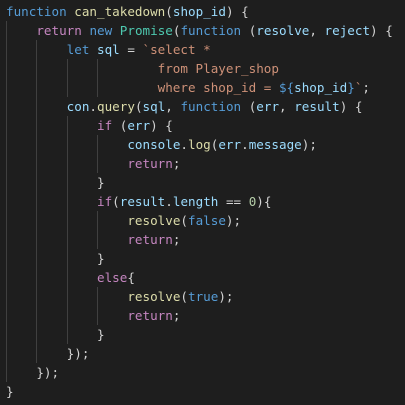  What do you see at coordinates (199, 125) in the screenshot?
I see `code-line: if (err) {` at bounding box center [199, 125].